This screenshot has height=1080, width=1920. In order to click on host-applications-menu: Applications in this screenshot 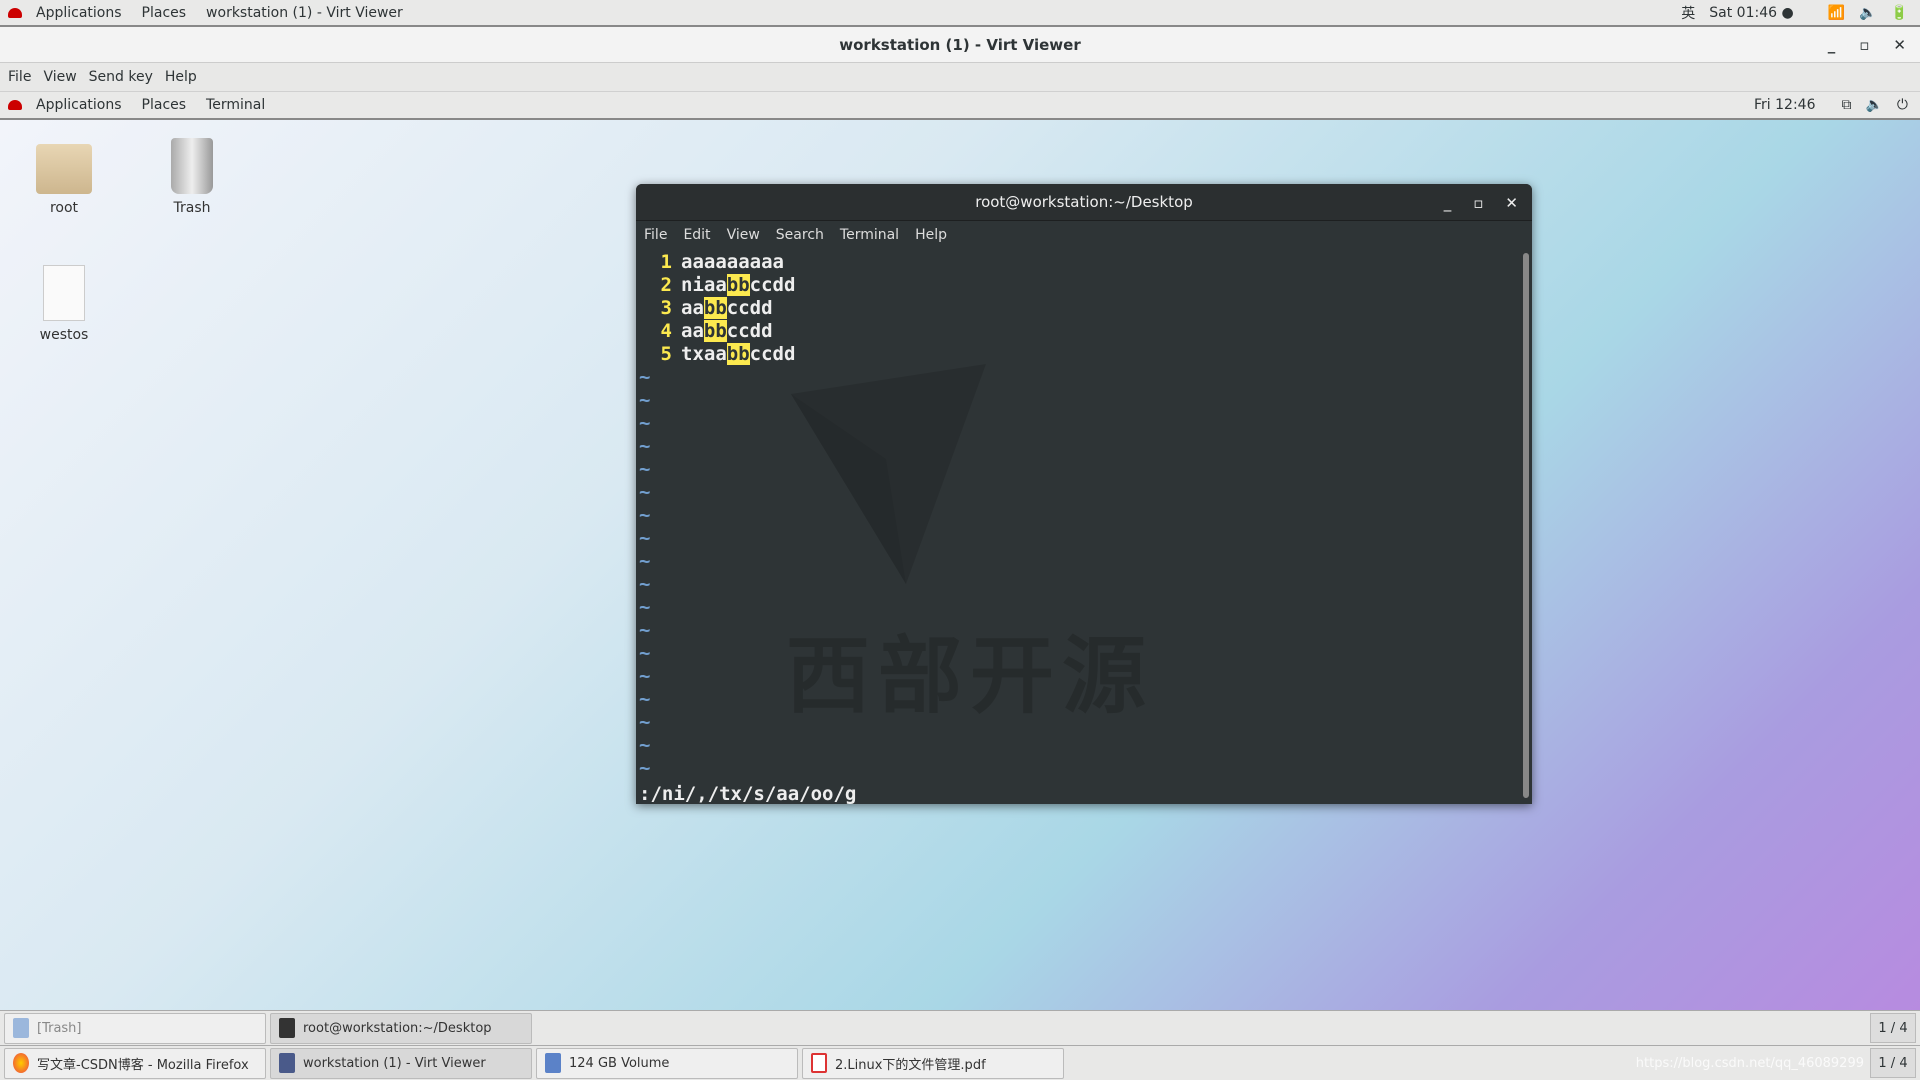, I will do `click(79, 13)`.